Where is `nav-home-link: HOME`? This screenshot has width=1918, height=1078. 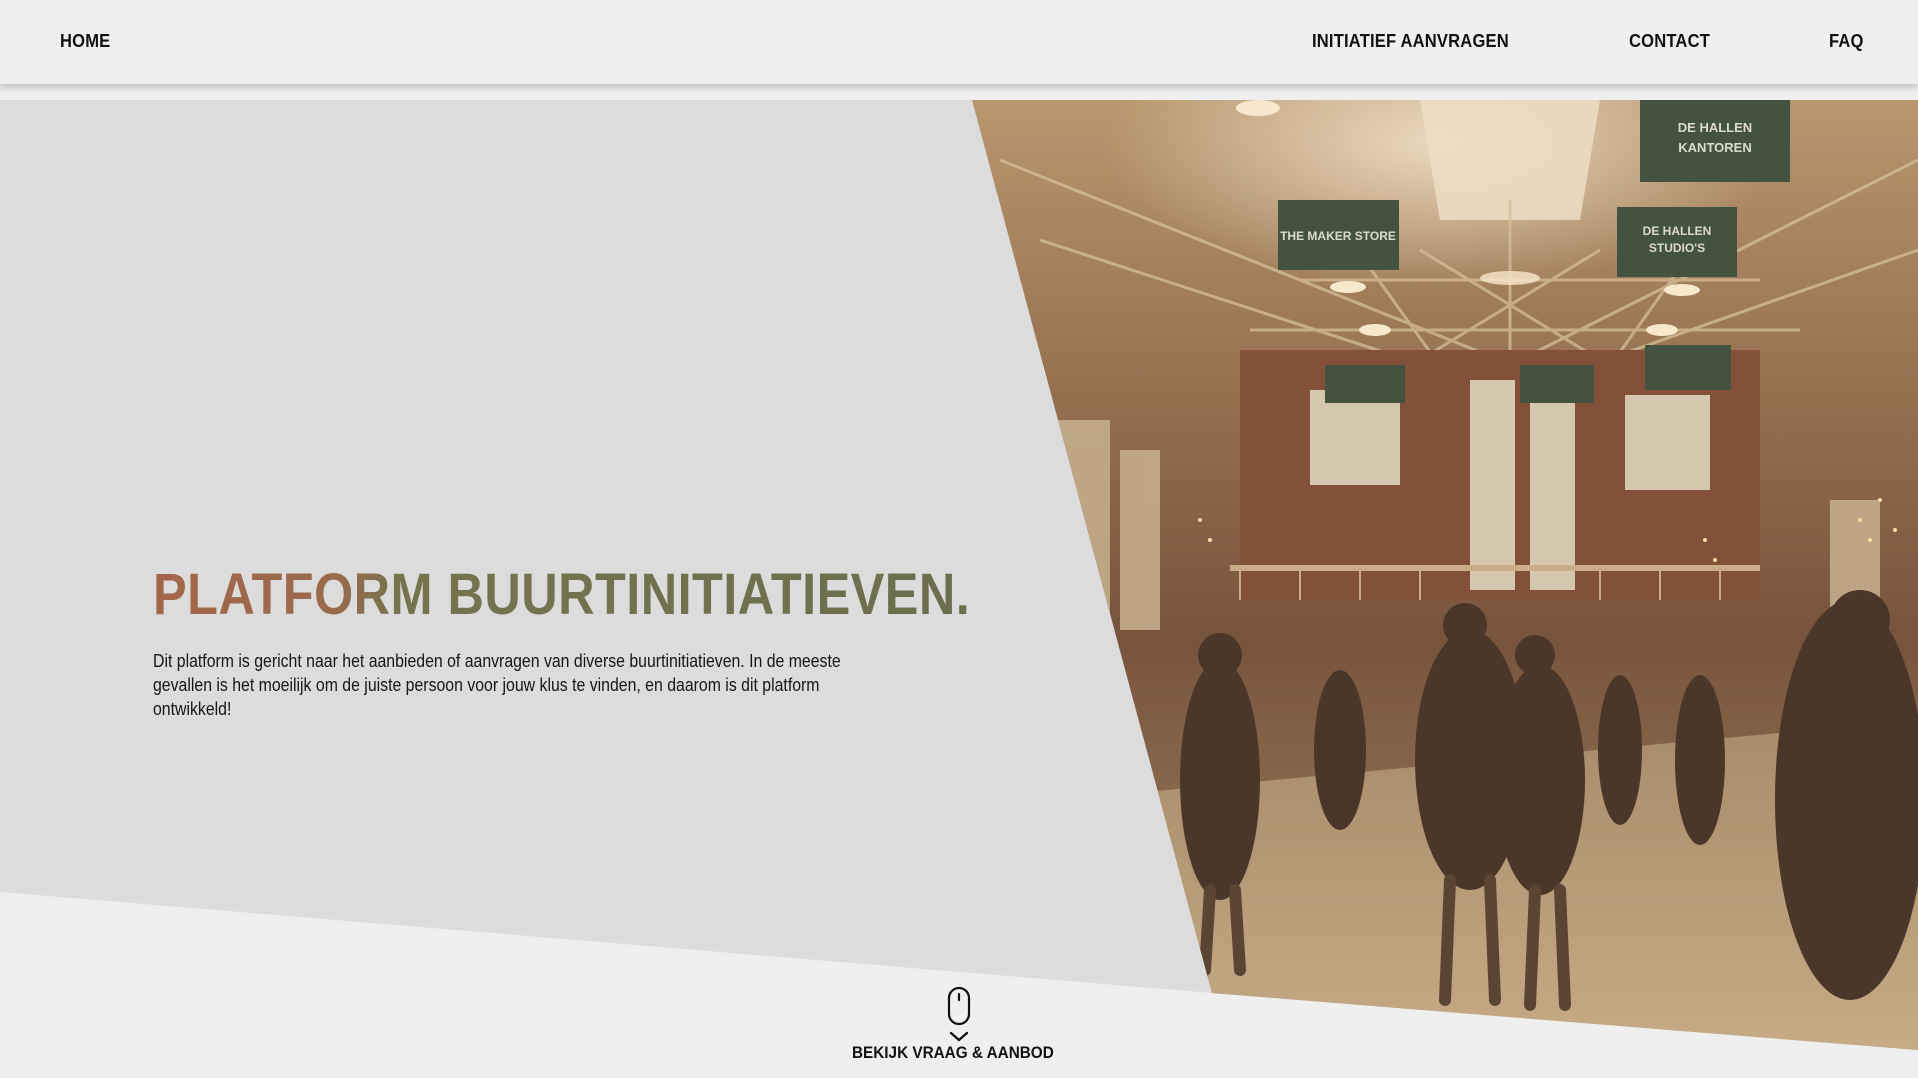 nav-home-link: HOME is located at coordinates (85, 41).